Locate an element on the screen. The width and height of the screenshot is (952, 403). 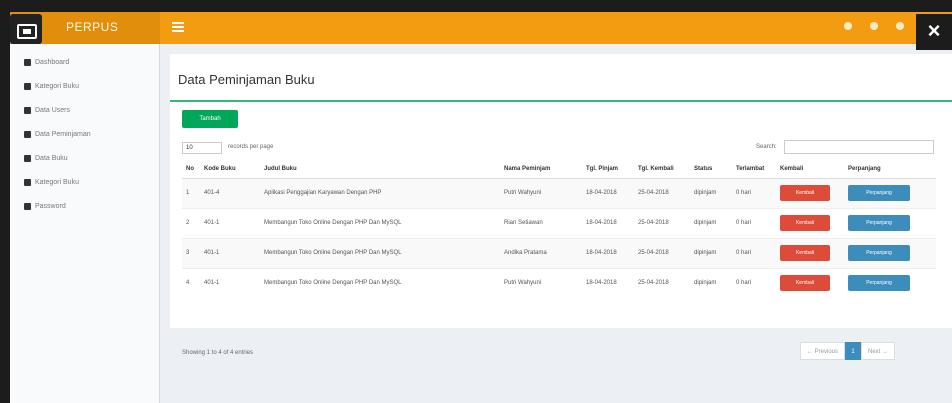
sidebar-item-label: Data Users is located at coordinates (53, 110).